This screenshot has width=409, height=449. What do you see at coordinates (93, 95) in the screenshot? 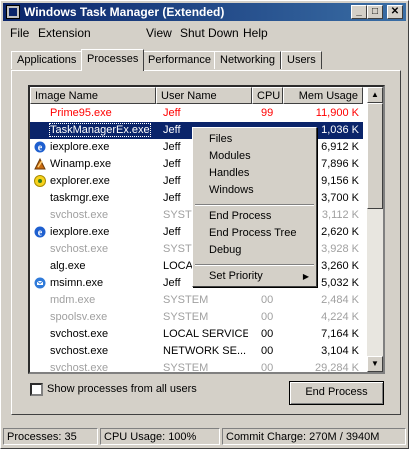
I see `column-header-image-name: Image Name` at bounding box center [93, 95].